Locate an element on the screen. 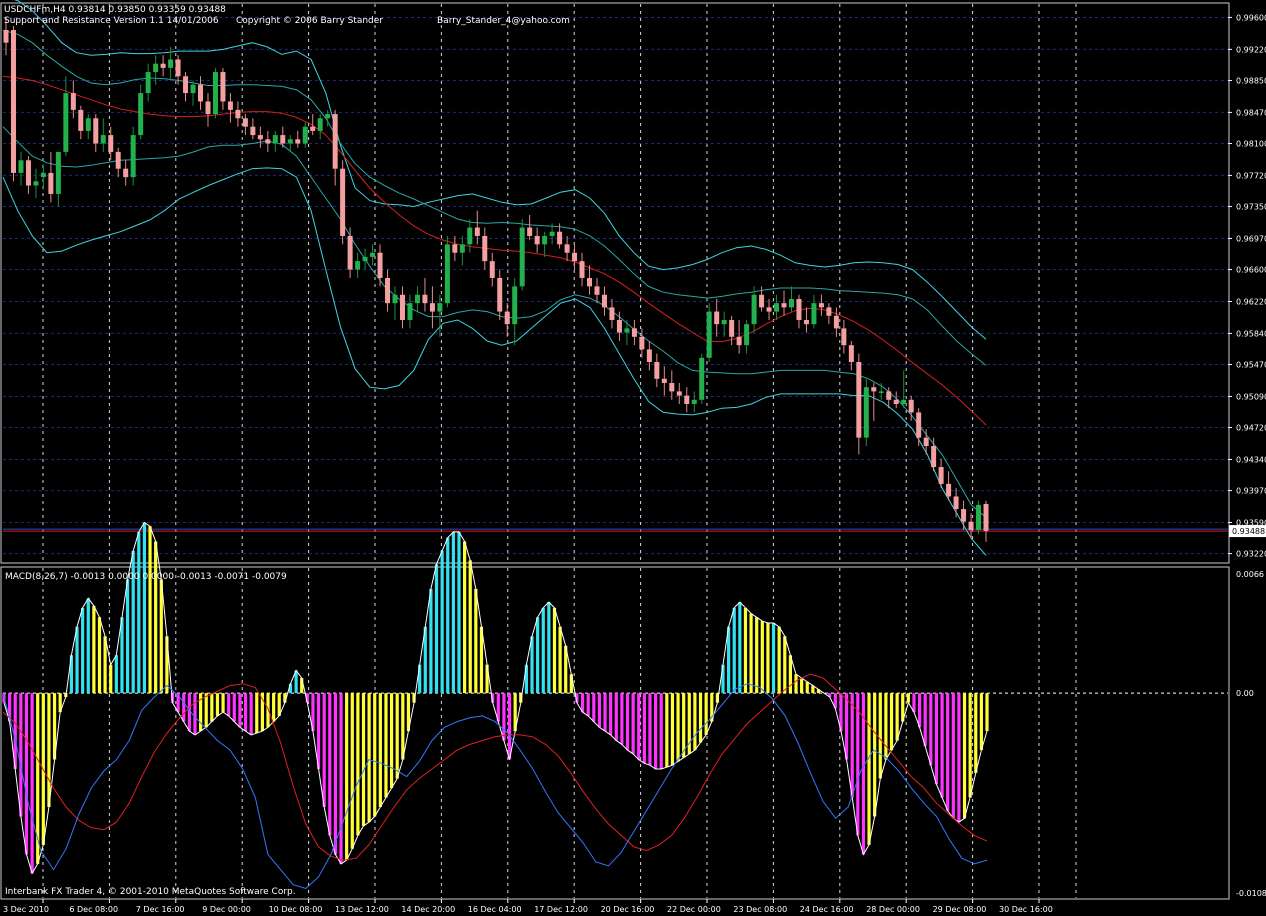  price-axis-tick-label: 0.97350 is located at coordinates (1251, 207).